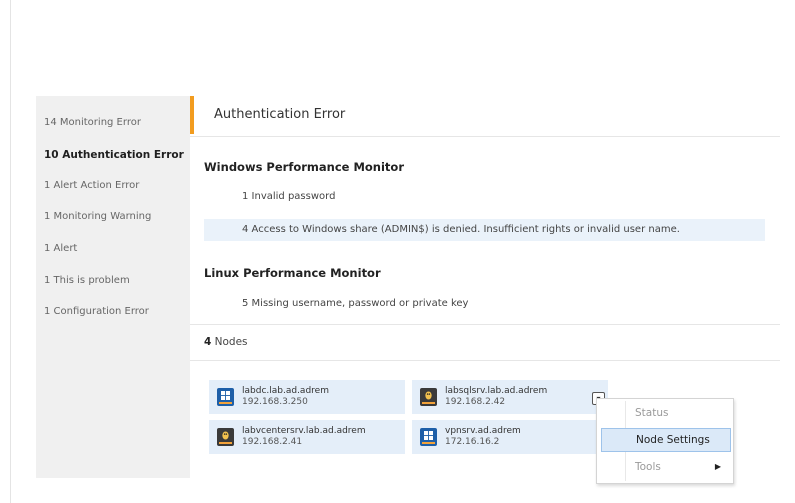 Image resolution: width=795 pixels, height=503 pixels. What do you see at coordinates (272, 442) in the screenshot?
I see `node-ip: 192.168.2.41` at bounding box center [272, 442].